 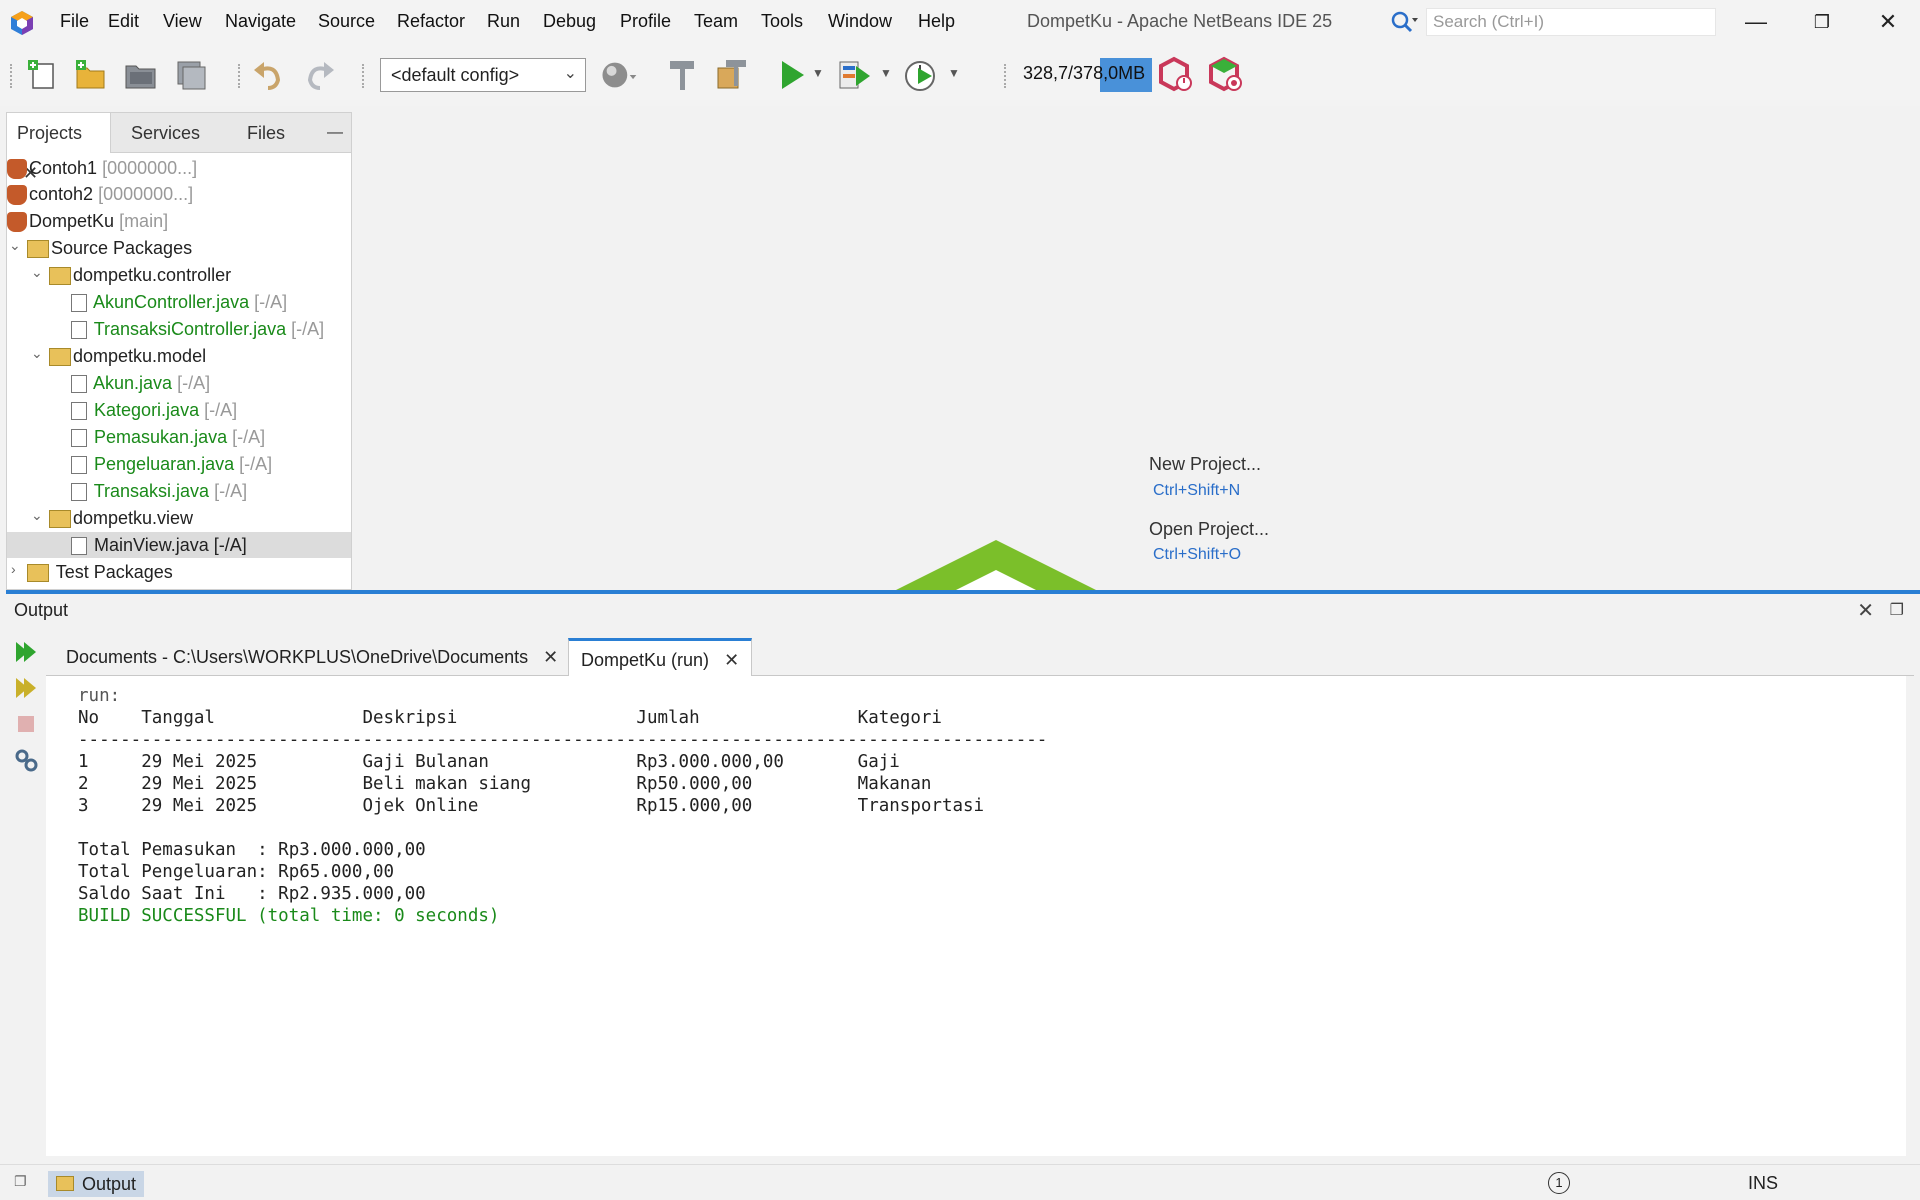 I want to click on run-dropdown-icon: ▼, so click(x=818, y=73).